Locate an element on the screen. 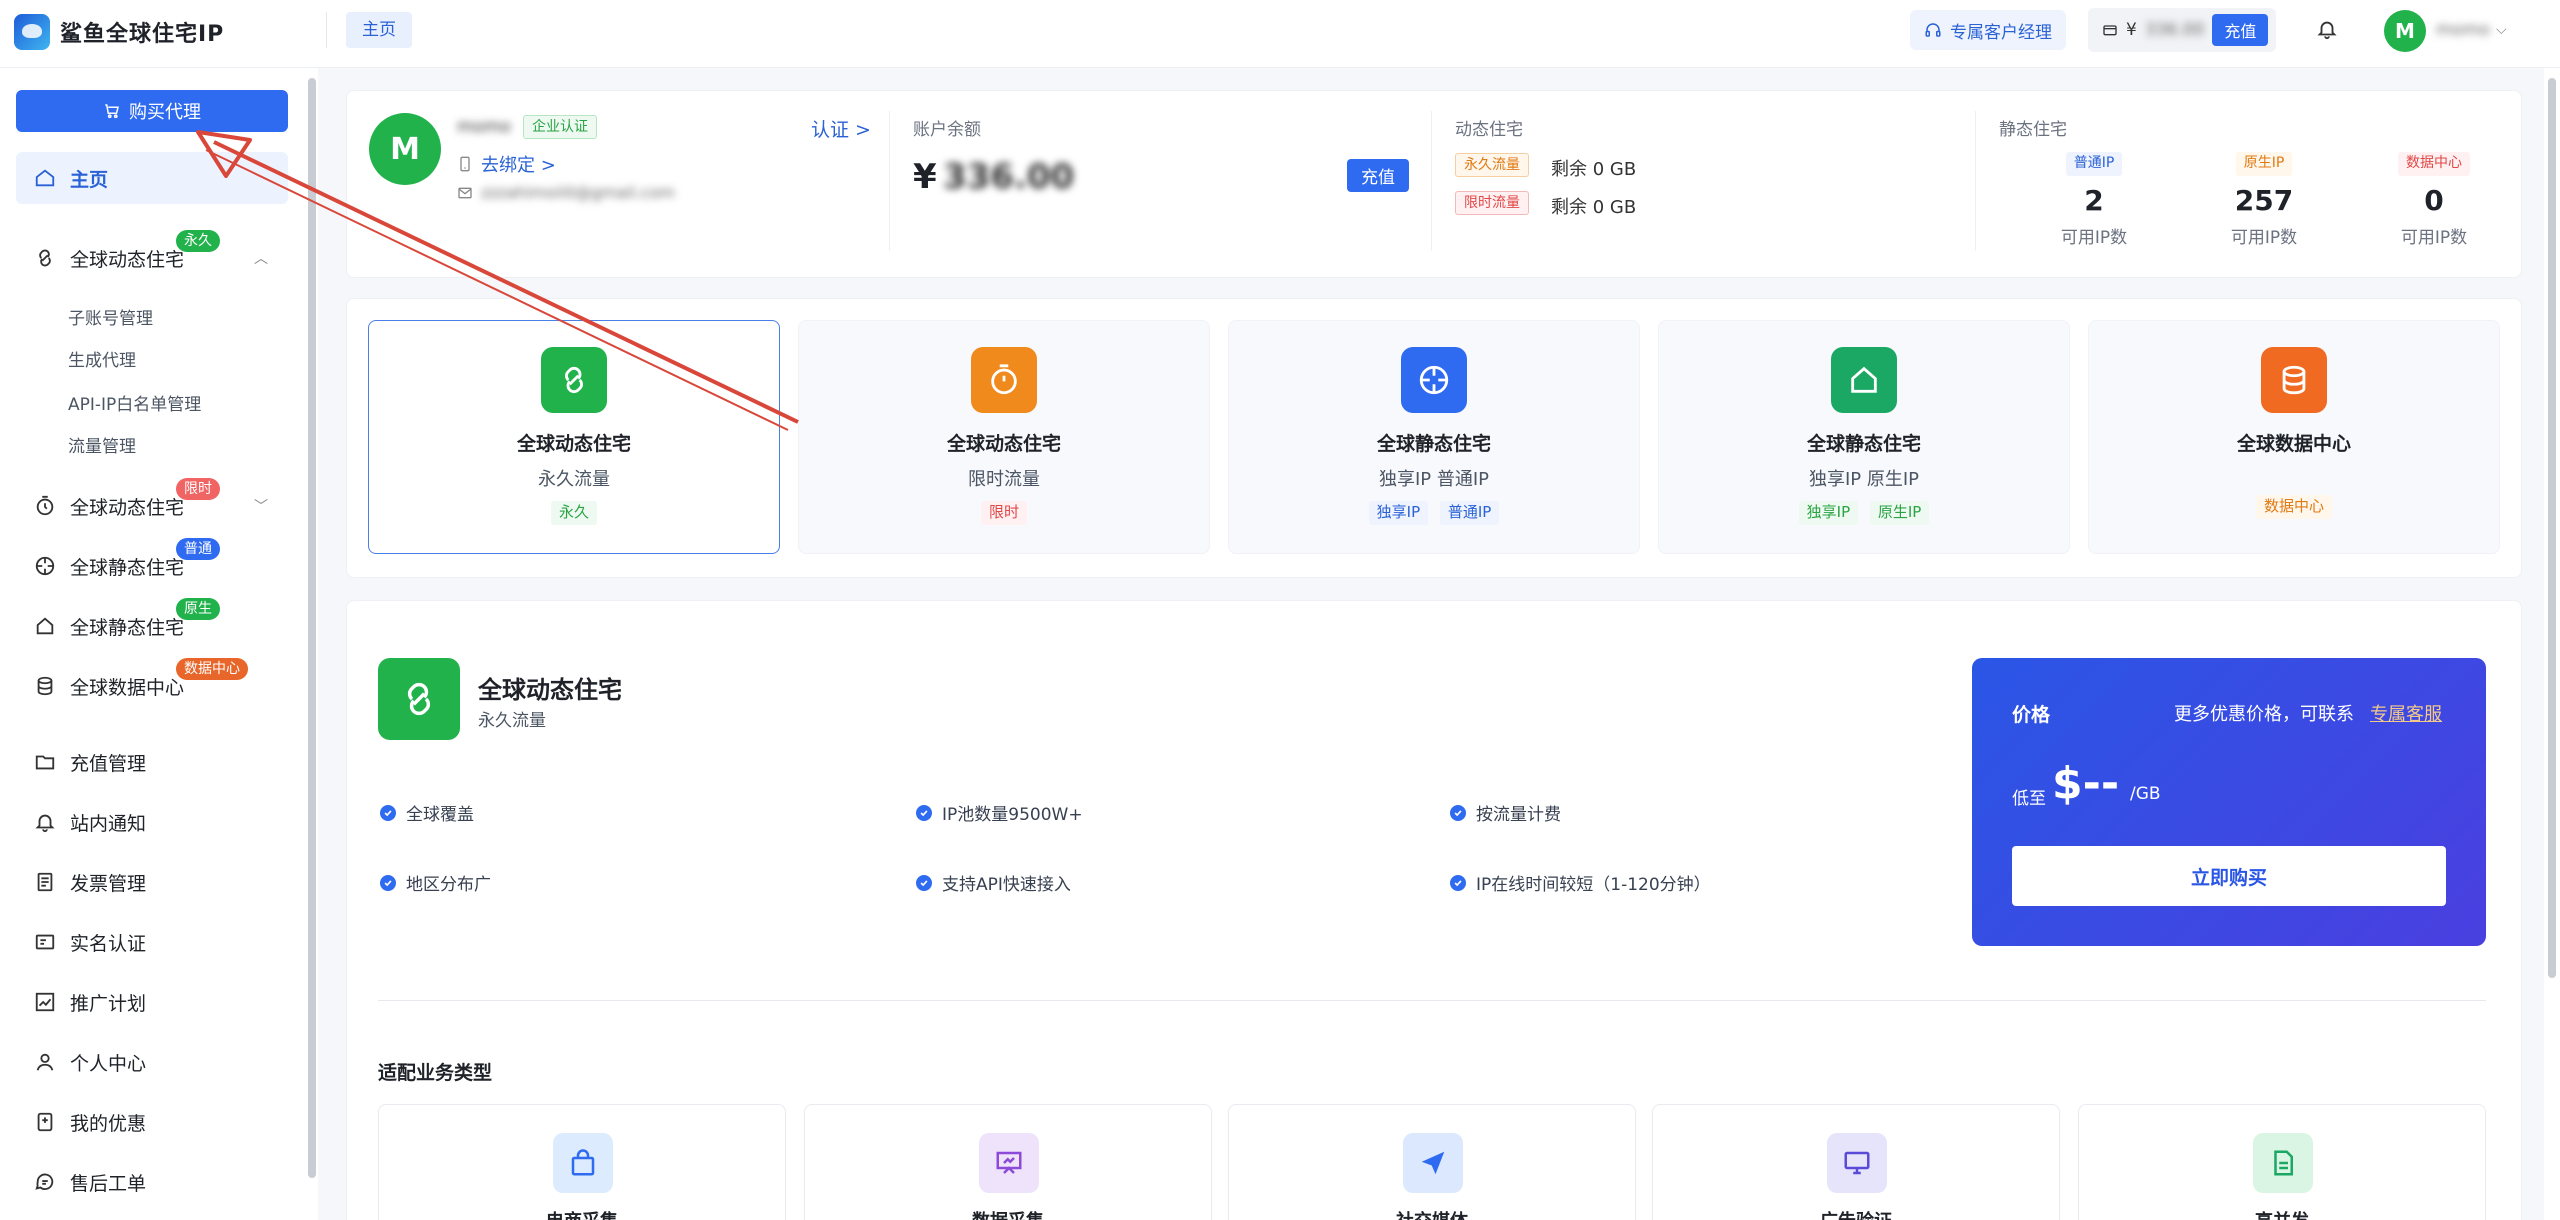 This screenshot has height=1220, width=2560. bell-icon is located at coordinates (2327, 29).